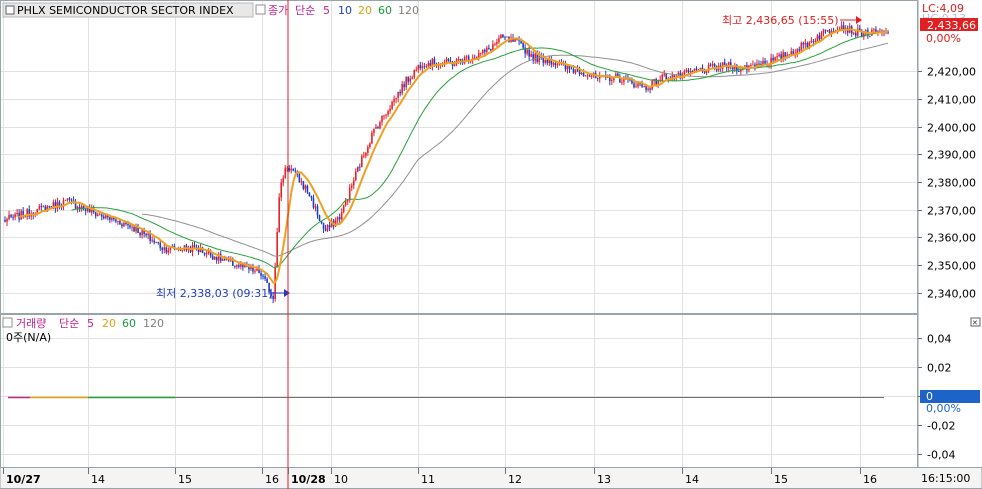 The height and width of the screenshot is (489, 982). What do you see at coordinates (345, 10) in the screenshot?
I see `legend-period-10: 10` at bounding box center [345, 10].